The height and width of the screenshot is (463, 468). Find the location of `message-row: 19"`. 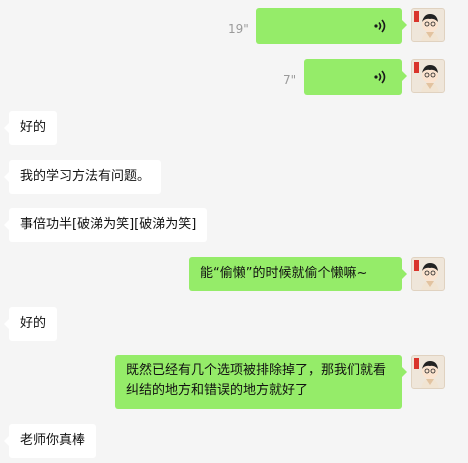

message-row: 19" is located at coordinates (234, 26).